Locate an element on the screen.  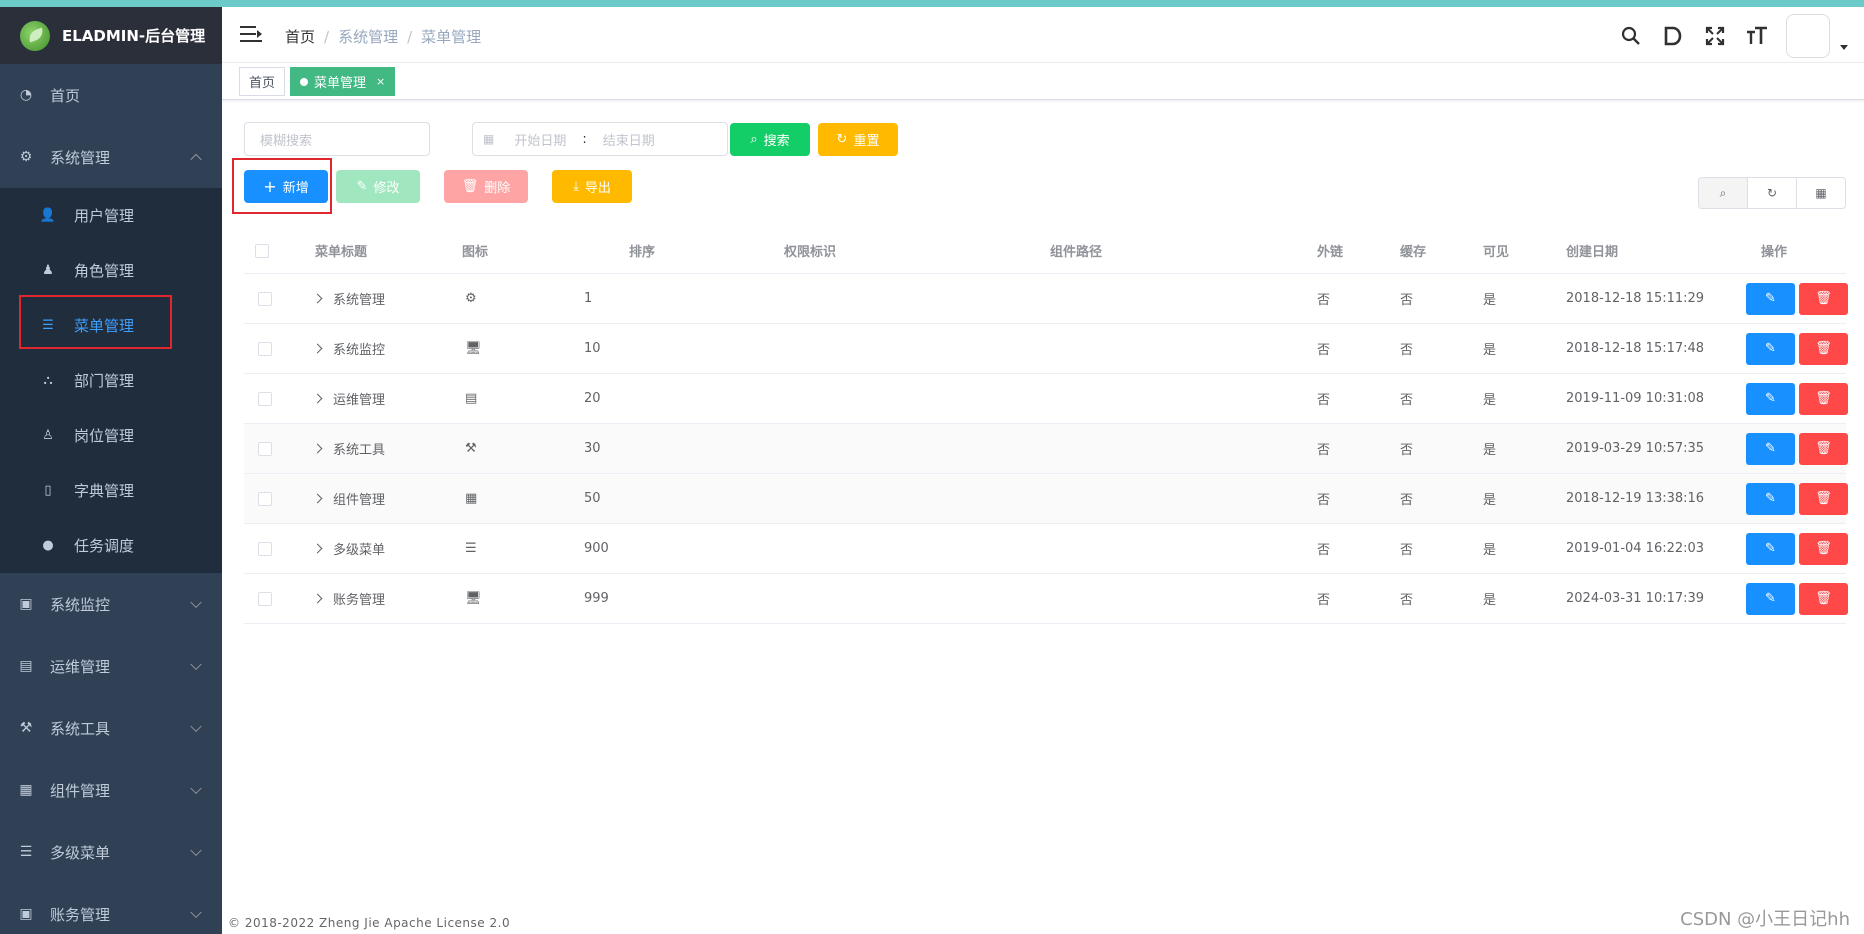
columns-button: ▦ is located at coordinates (1821, 193).